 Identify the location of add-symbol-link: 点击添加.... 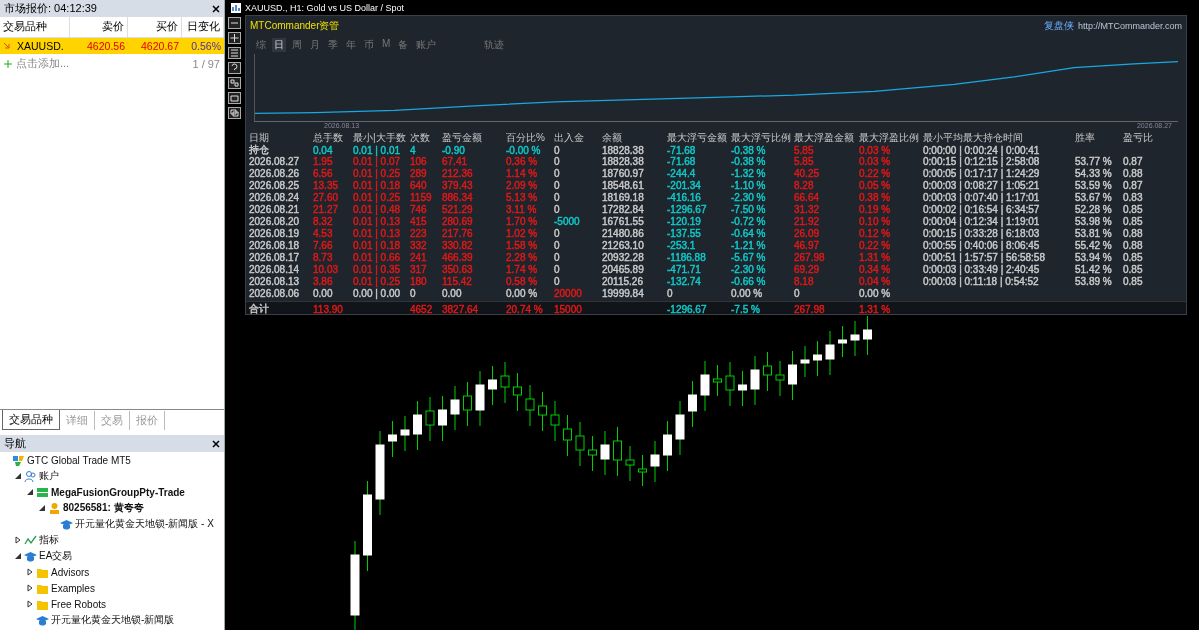
(43, 63).